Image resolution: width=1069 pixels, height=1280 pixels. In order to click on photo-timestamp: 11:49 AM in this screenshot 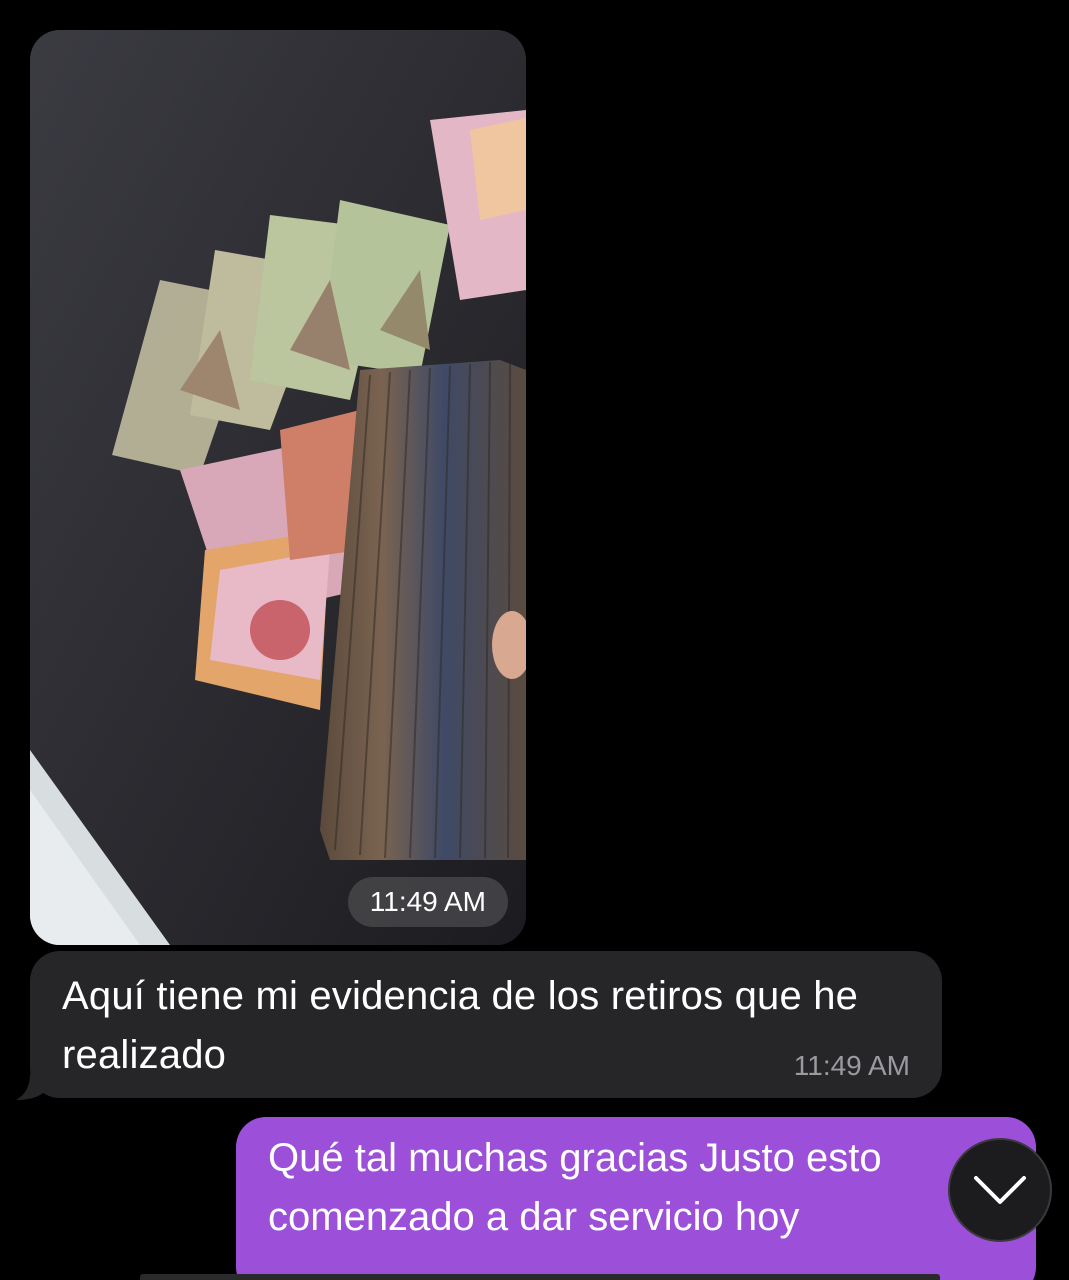, I will do `click(427, 902)`.